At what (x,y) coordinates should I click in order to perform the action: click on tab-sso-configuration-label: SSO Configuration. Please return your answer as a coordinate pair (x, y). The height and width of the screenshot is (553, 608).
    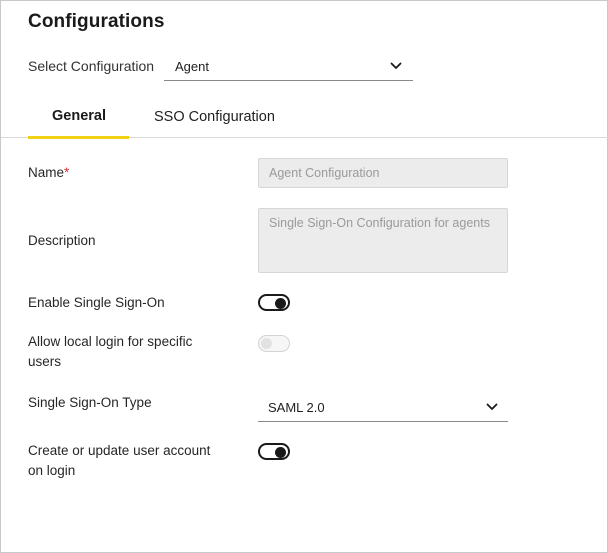
    Looking at the image, I should click on (214, 117).